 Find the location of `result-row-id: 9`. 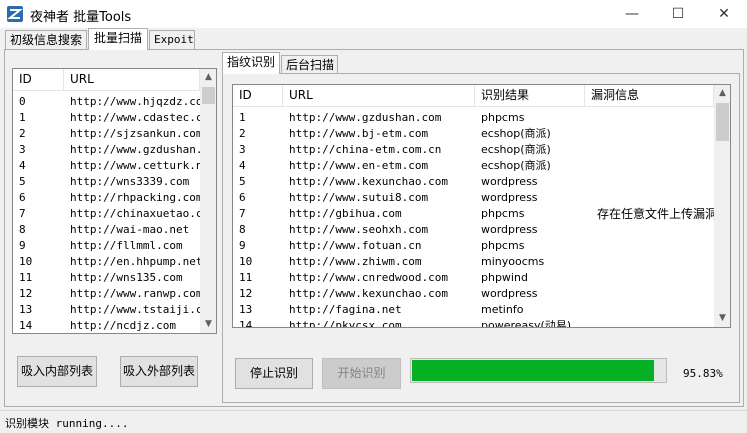

result-row-id: 9 is located at coordinates (242, 245).